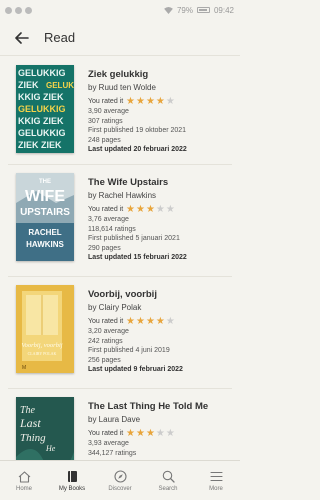  Describe the element at coordinates (158, 295) in the screenshot. I see `book-title: Voorbij, voorbij` at that location.